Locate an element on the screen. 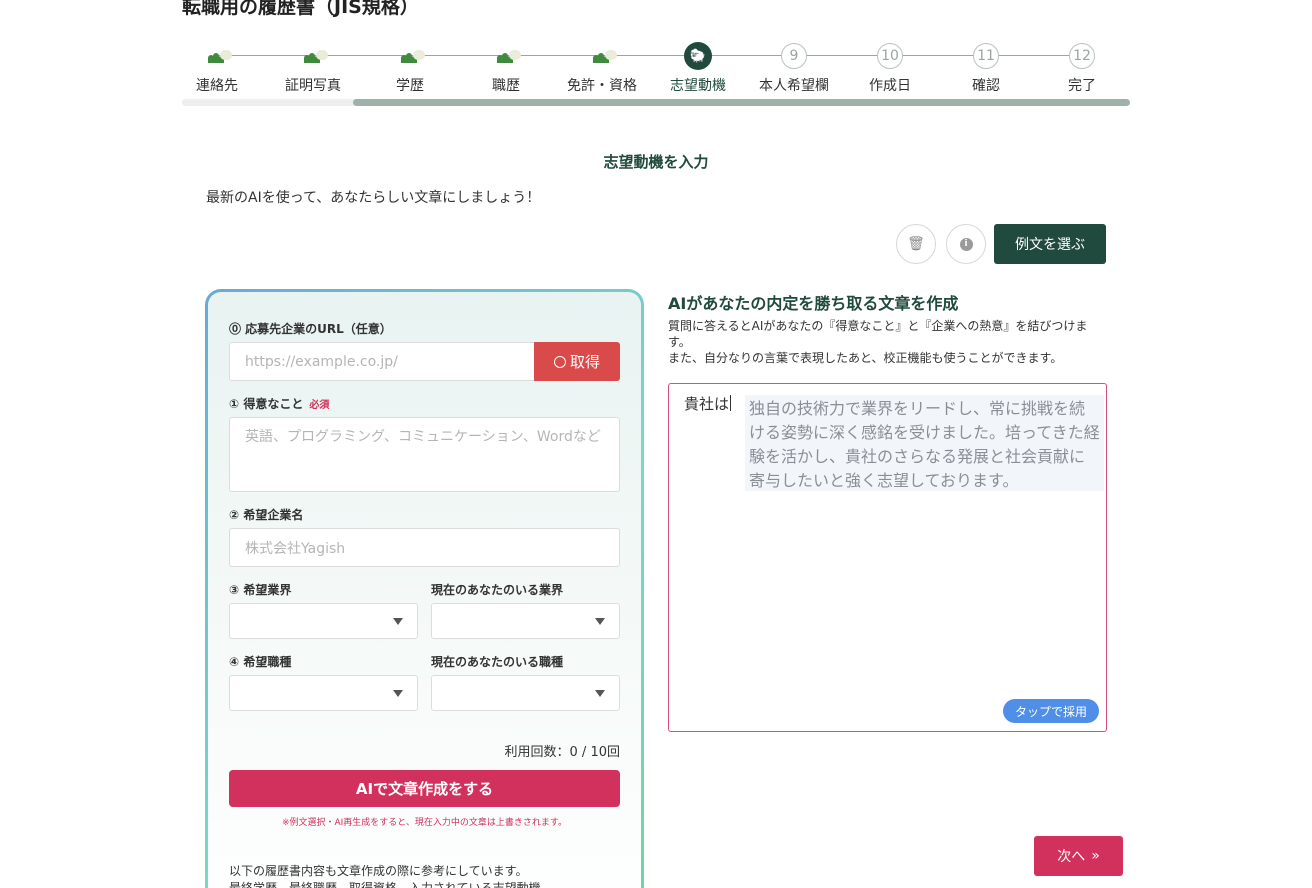  text-caret is located at coordinates (731, 403).